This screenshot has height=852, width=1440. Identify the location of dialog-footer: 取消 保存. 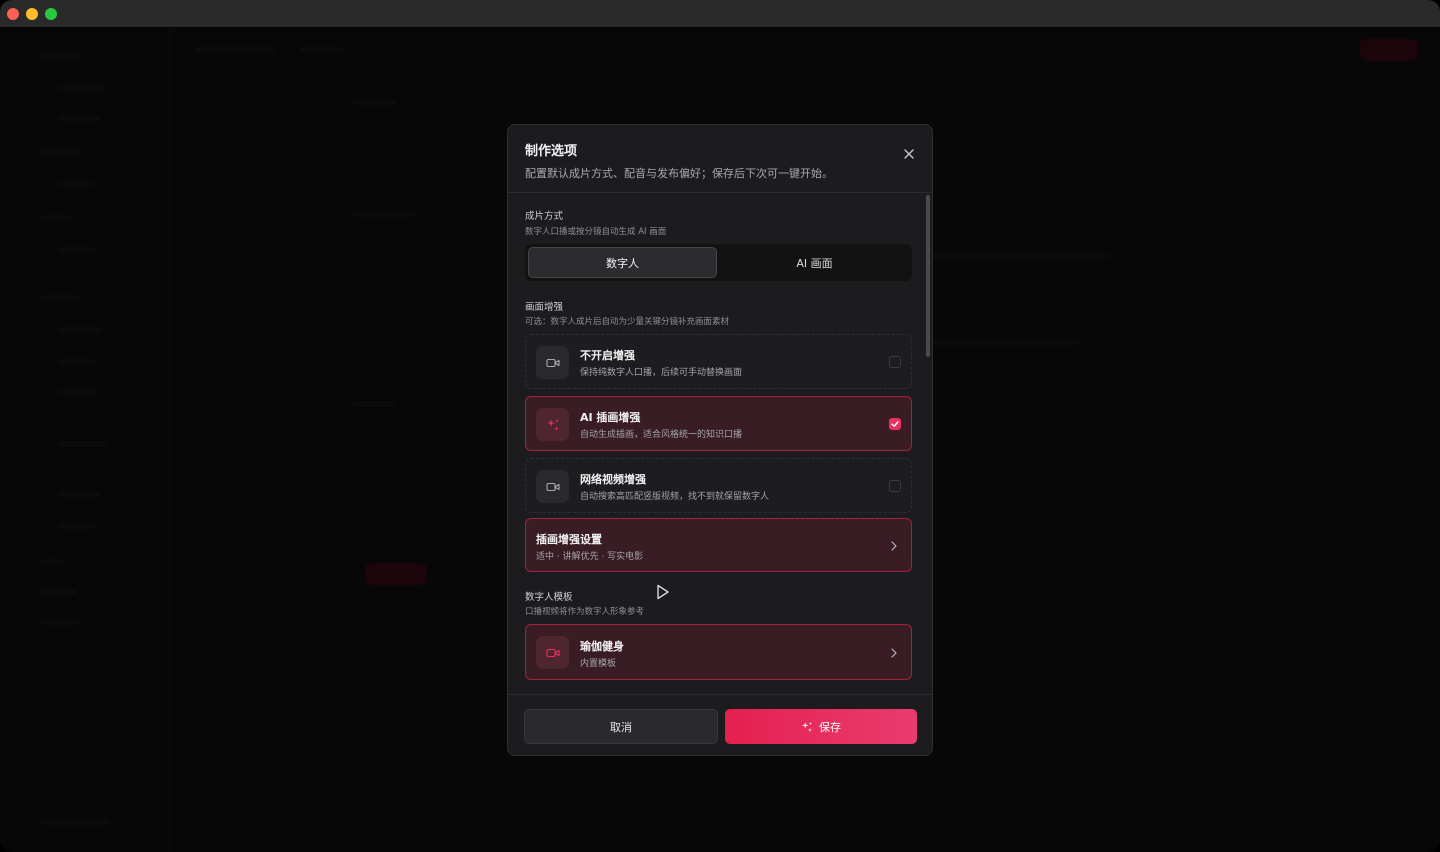
(720, 724).